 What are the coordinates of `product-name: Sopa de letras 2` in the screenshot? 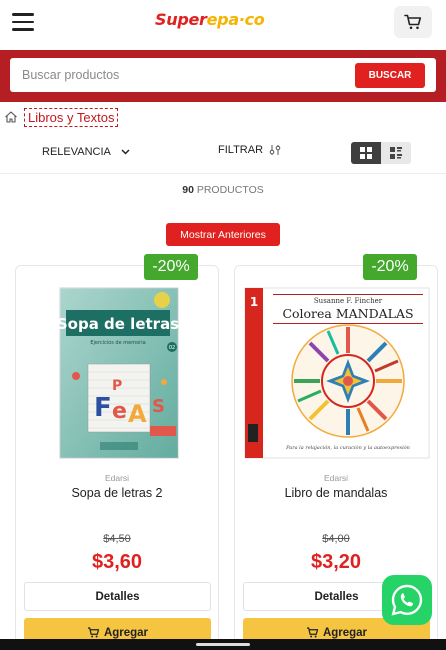 It's located at (117, 493).